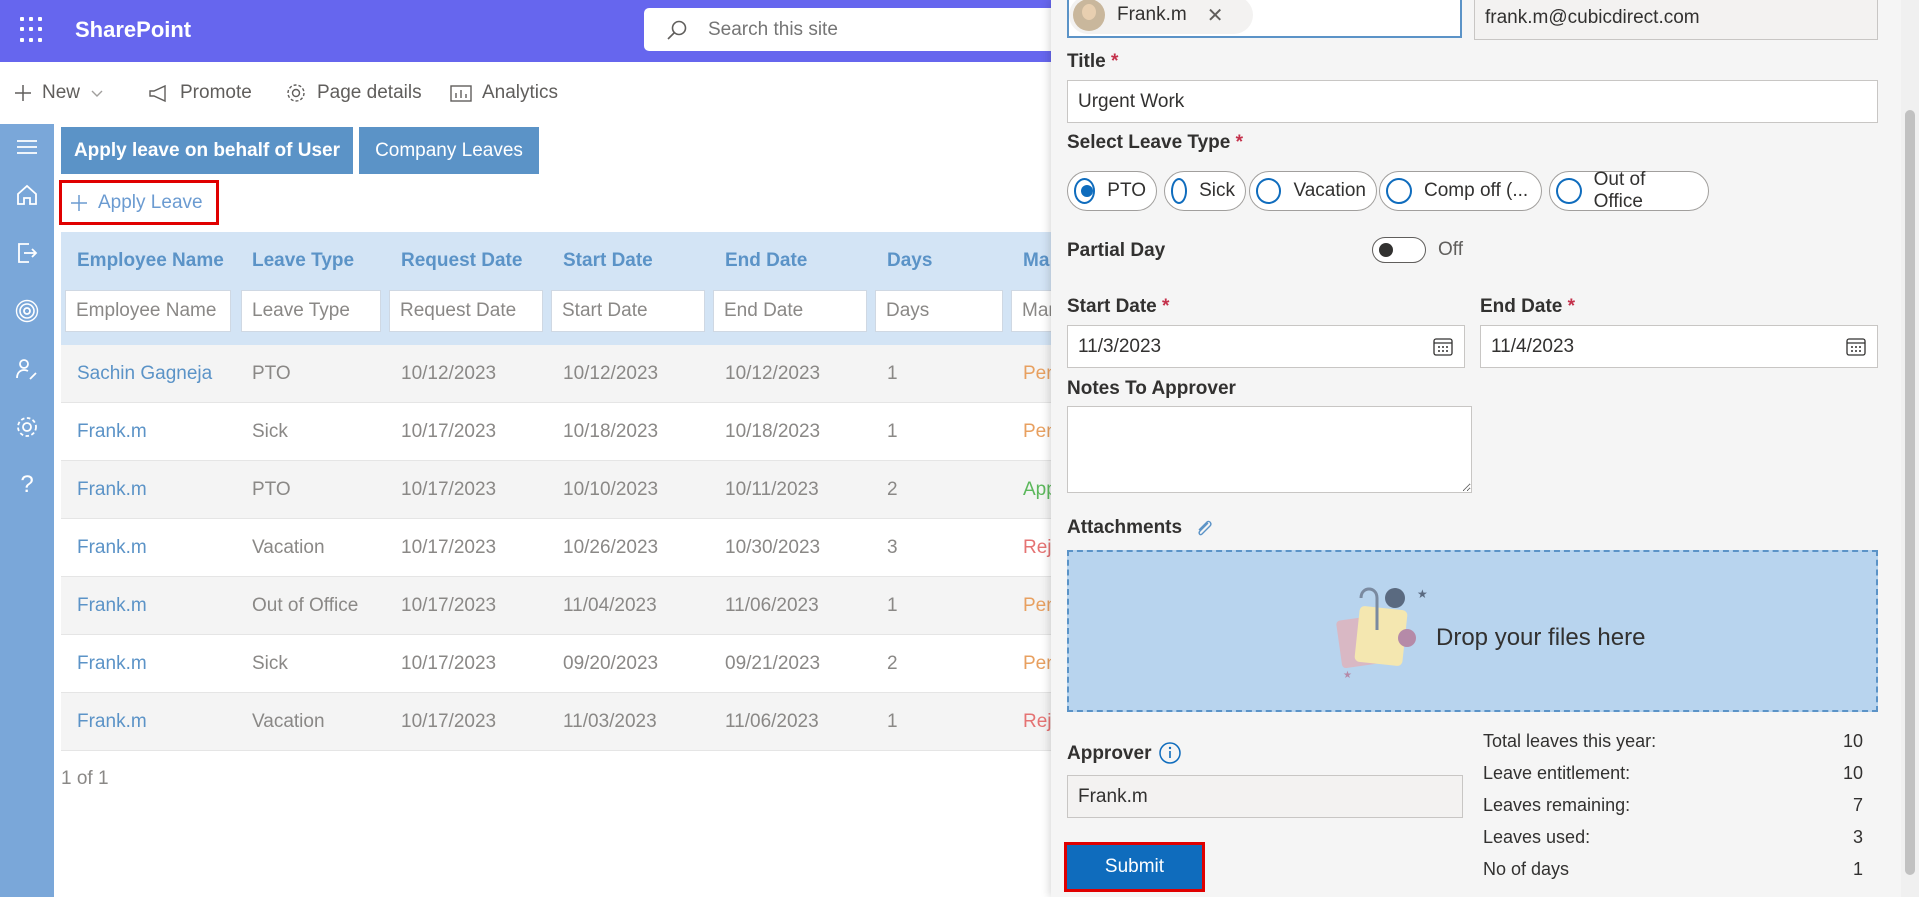 Image resolution: width=1919 pixels, height=897 pixels. What do you see at coordinates (1673, 875) in the screenshot?
I see `stat-no-of-days: No of days 1` at bounding box center [1673, 875].